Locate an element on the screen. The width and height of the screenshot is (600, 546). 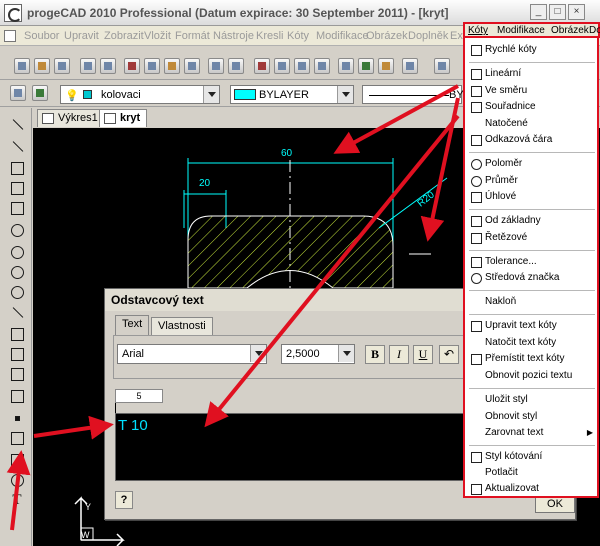
menu-item-aktualizovat: Aktualizovat is located at coordinates (512, 488).